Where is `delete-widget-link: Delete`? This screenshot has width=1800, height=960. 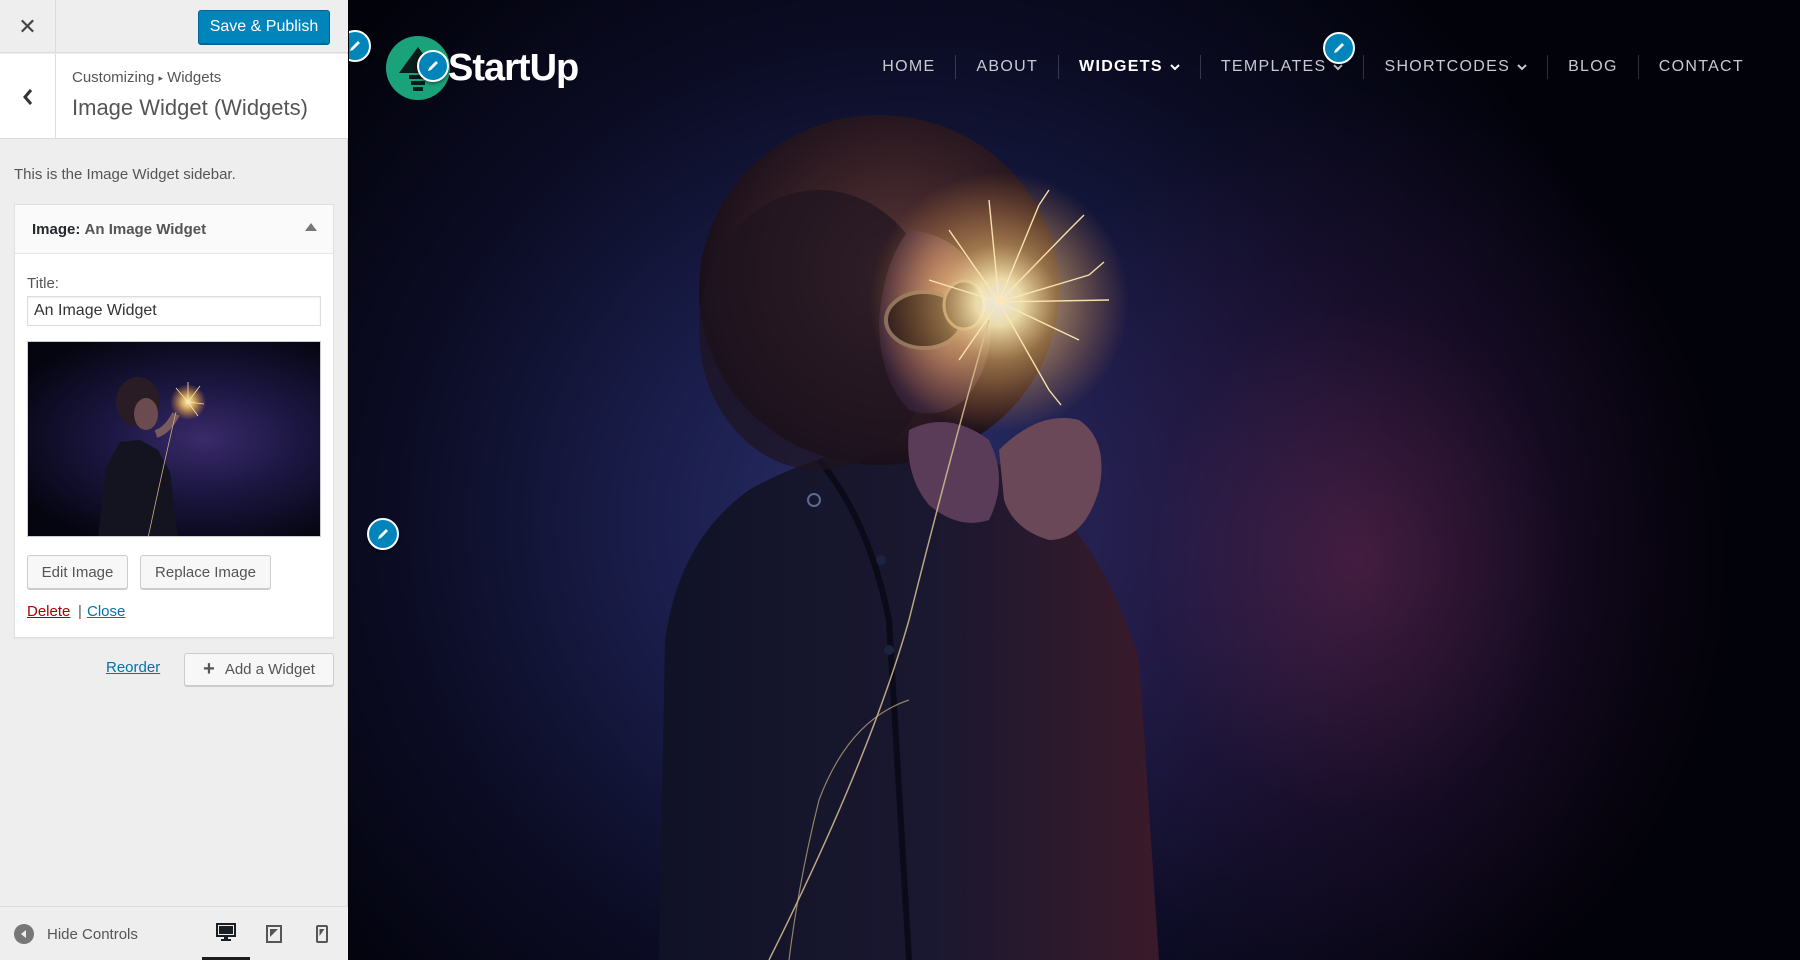 delete-widget-link: Delete is located at coordinates (48, 611).